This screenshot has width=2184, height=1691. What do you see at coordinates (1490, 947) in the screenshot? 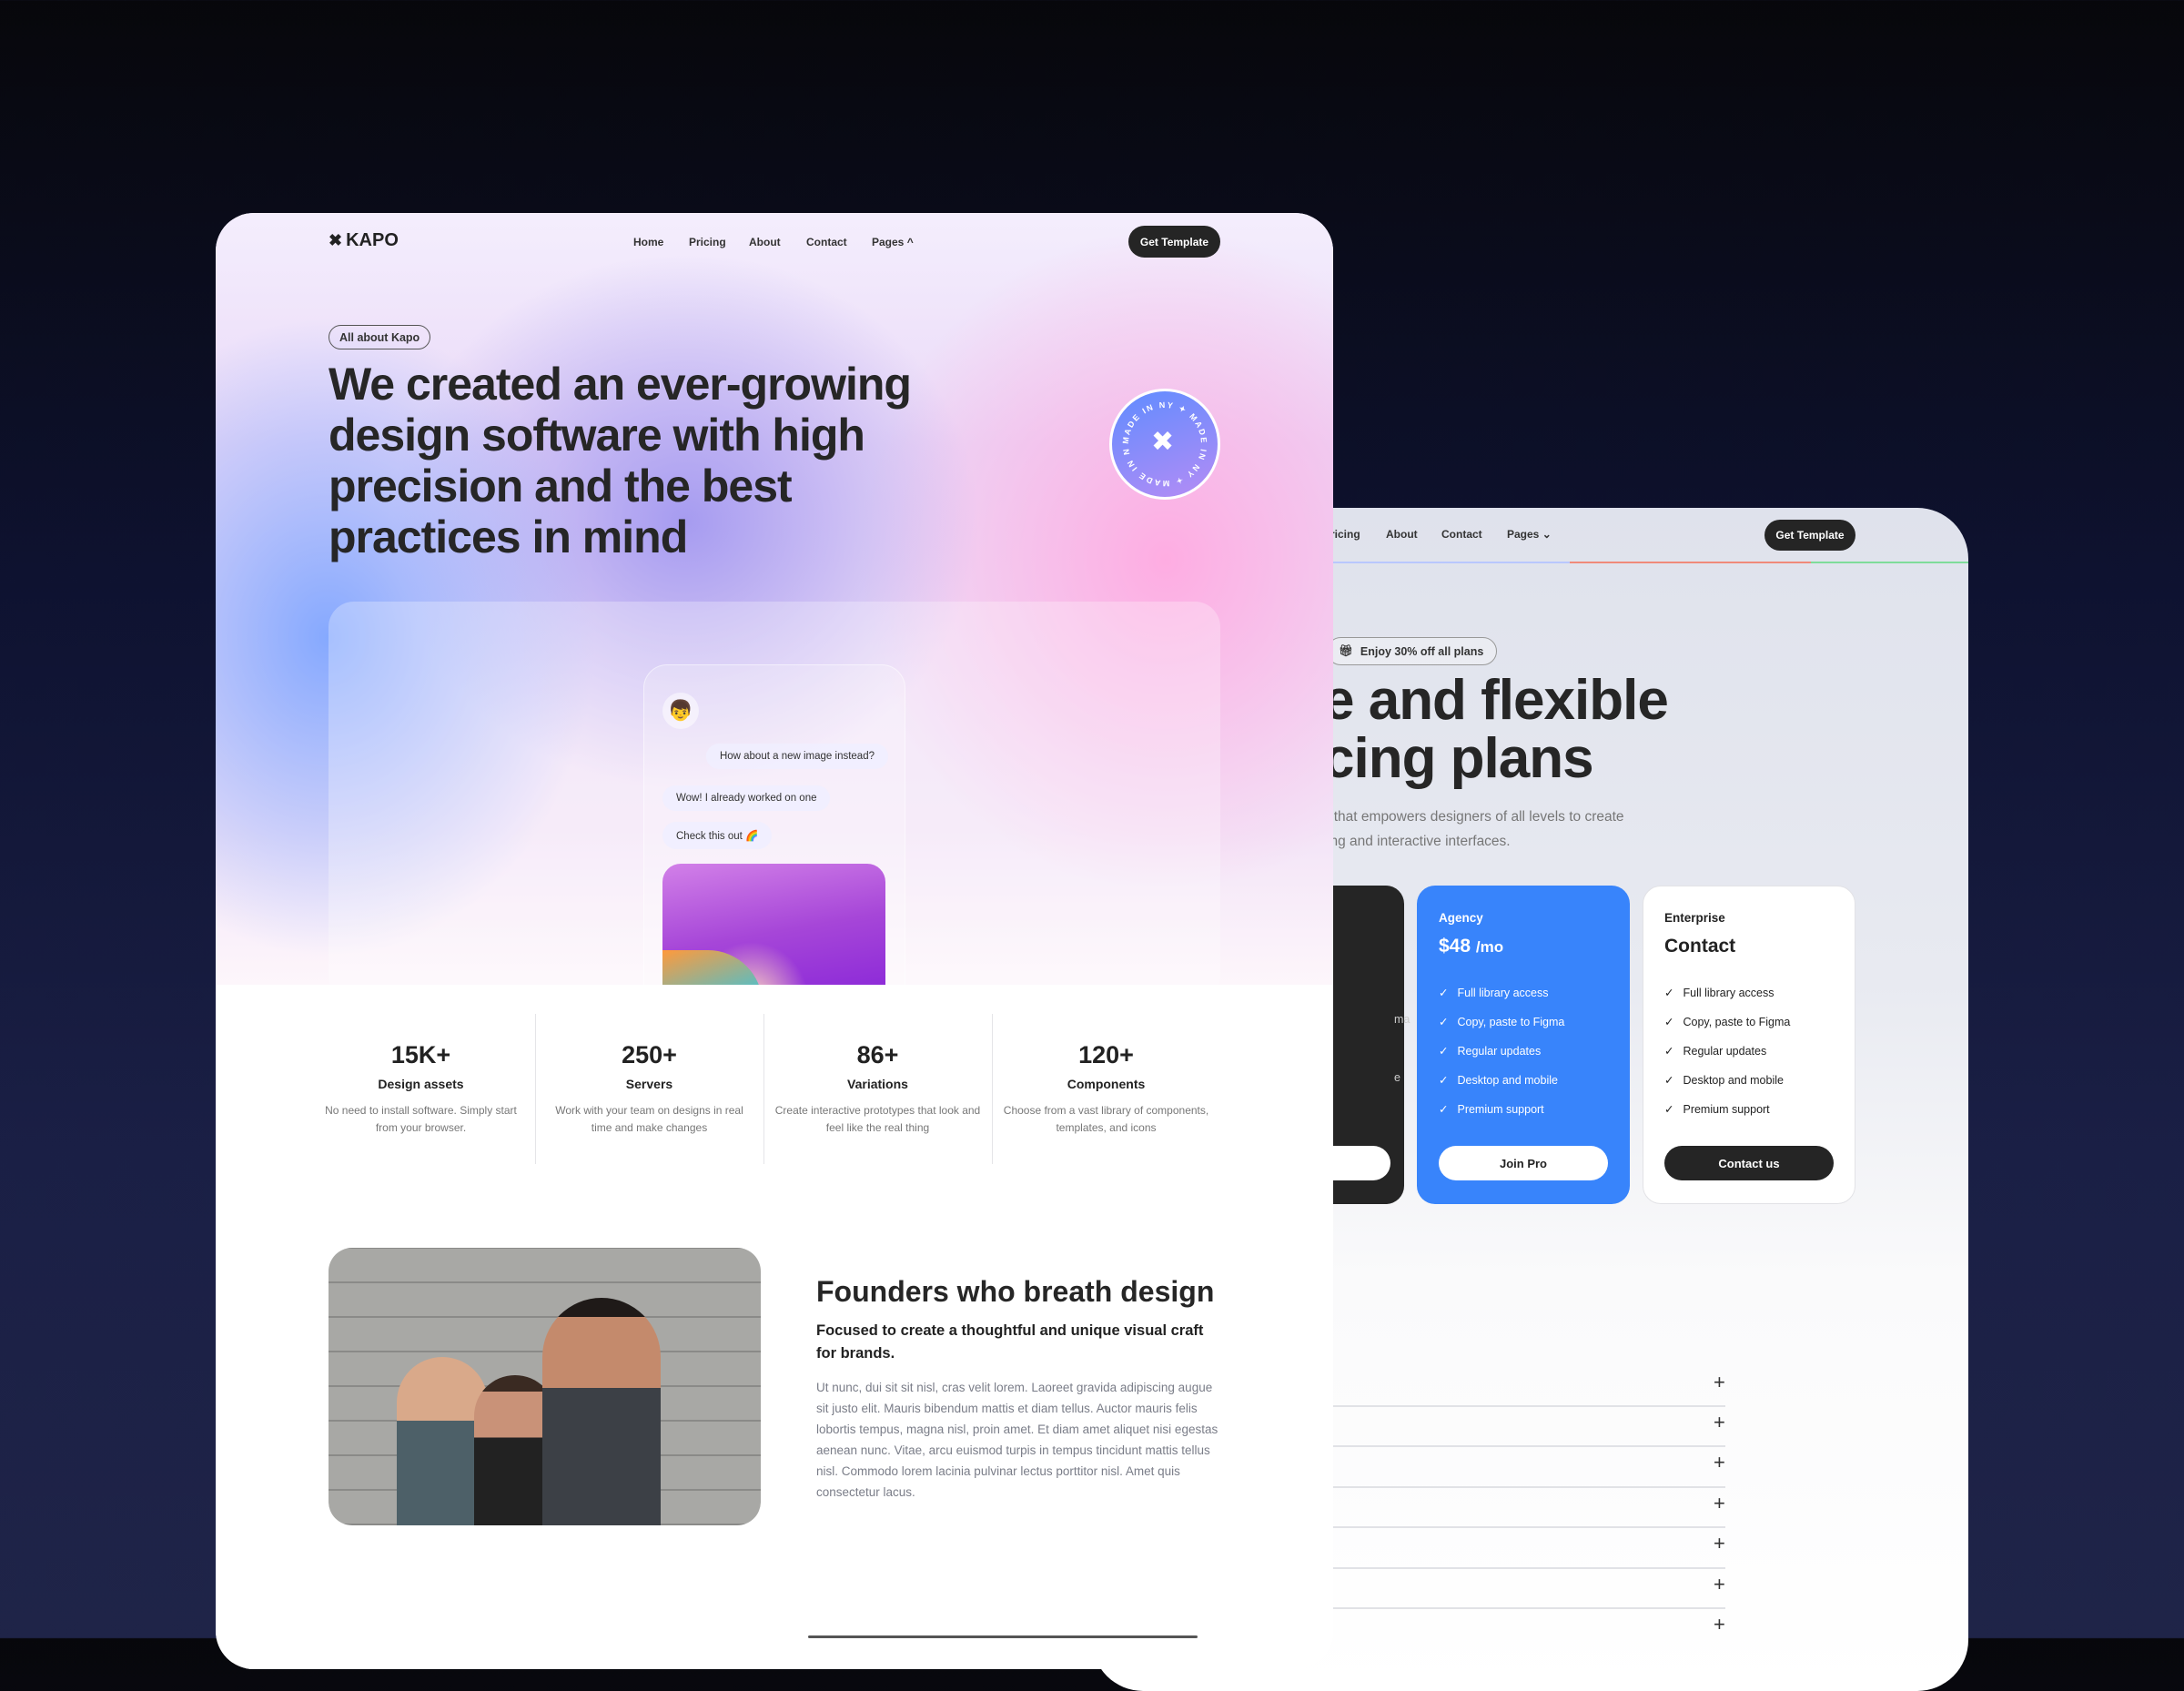
I see `price-period: /mo` at bounding box center [1490, 947].